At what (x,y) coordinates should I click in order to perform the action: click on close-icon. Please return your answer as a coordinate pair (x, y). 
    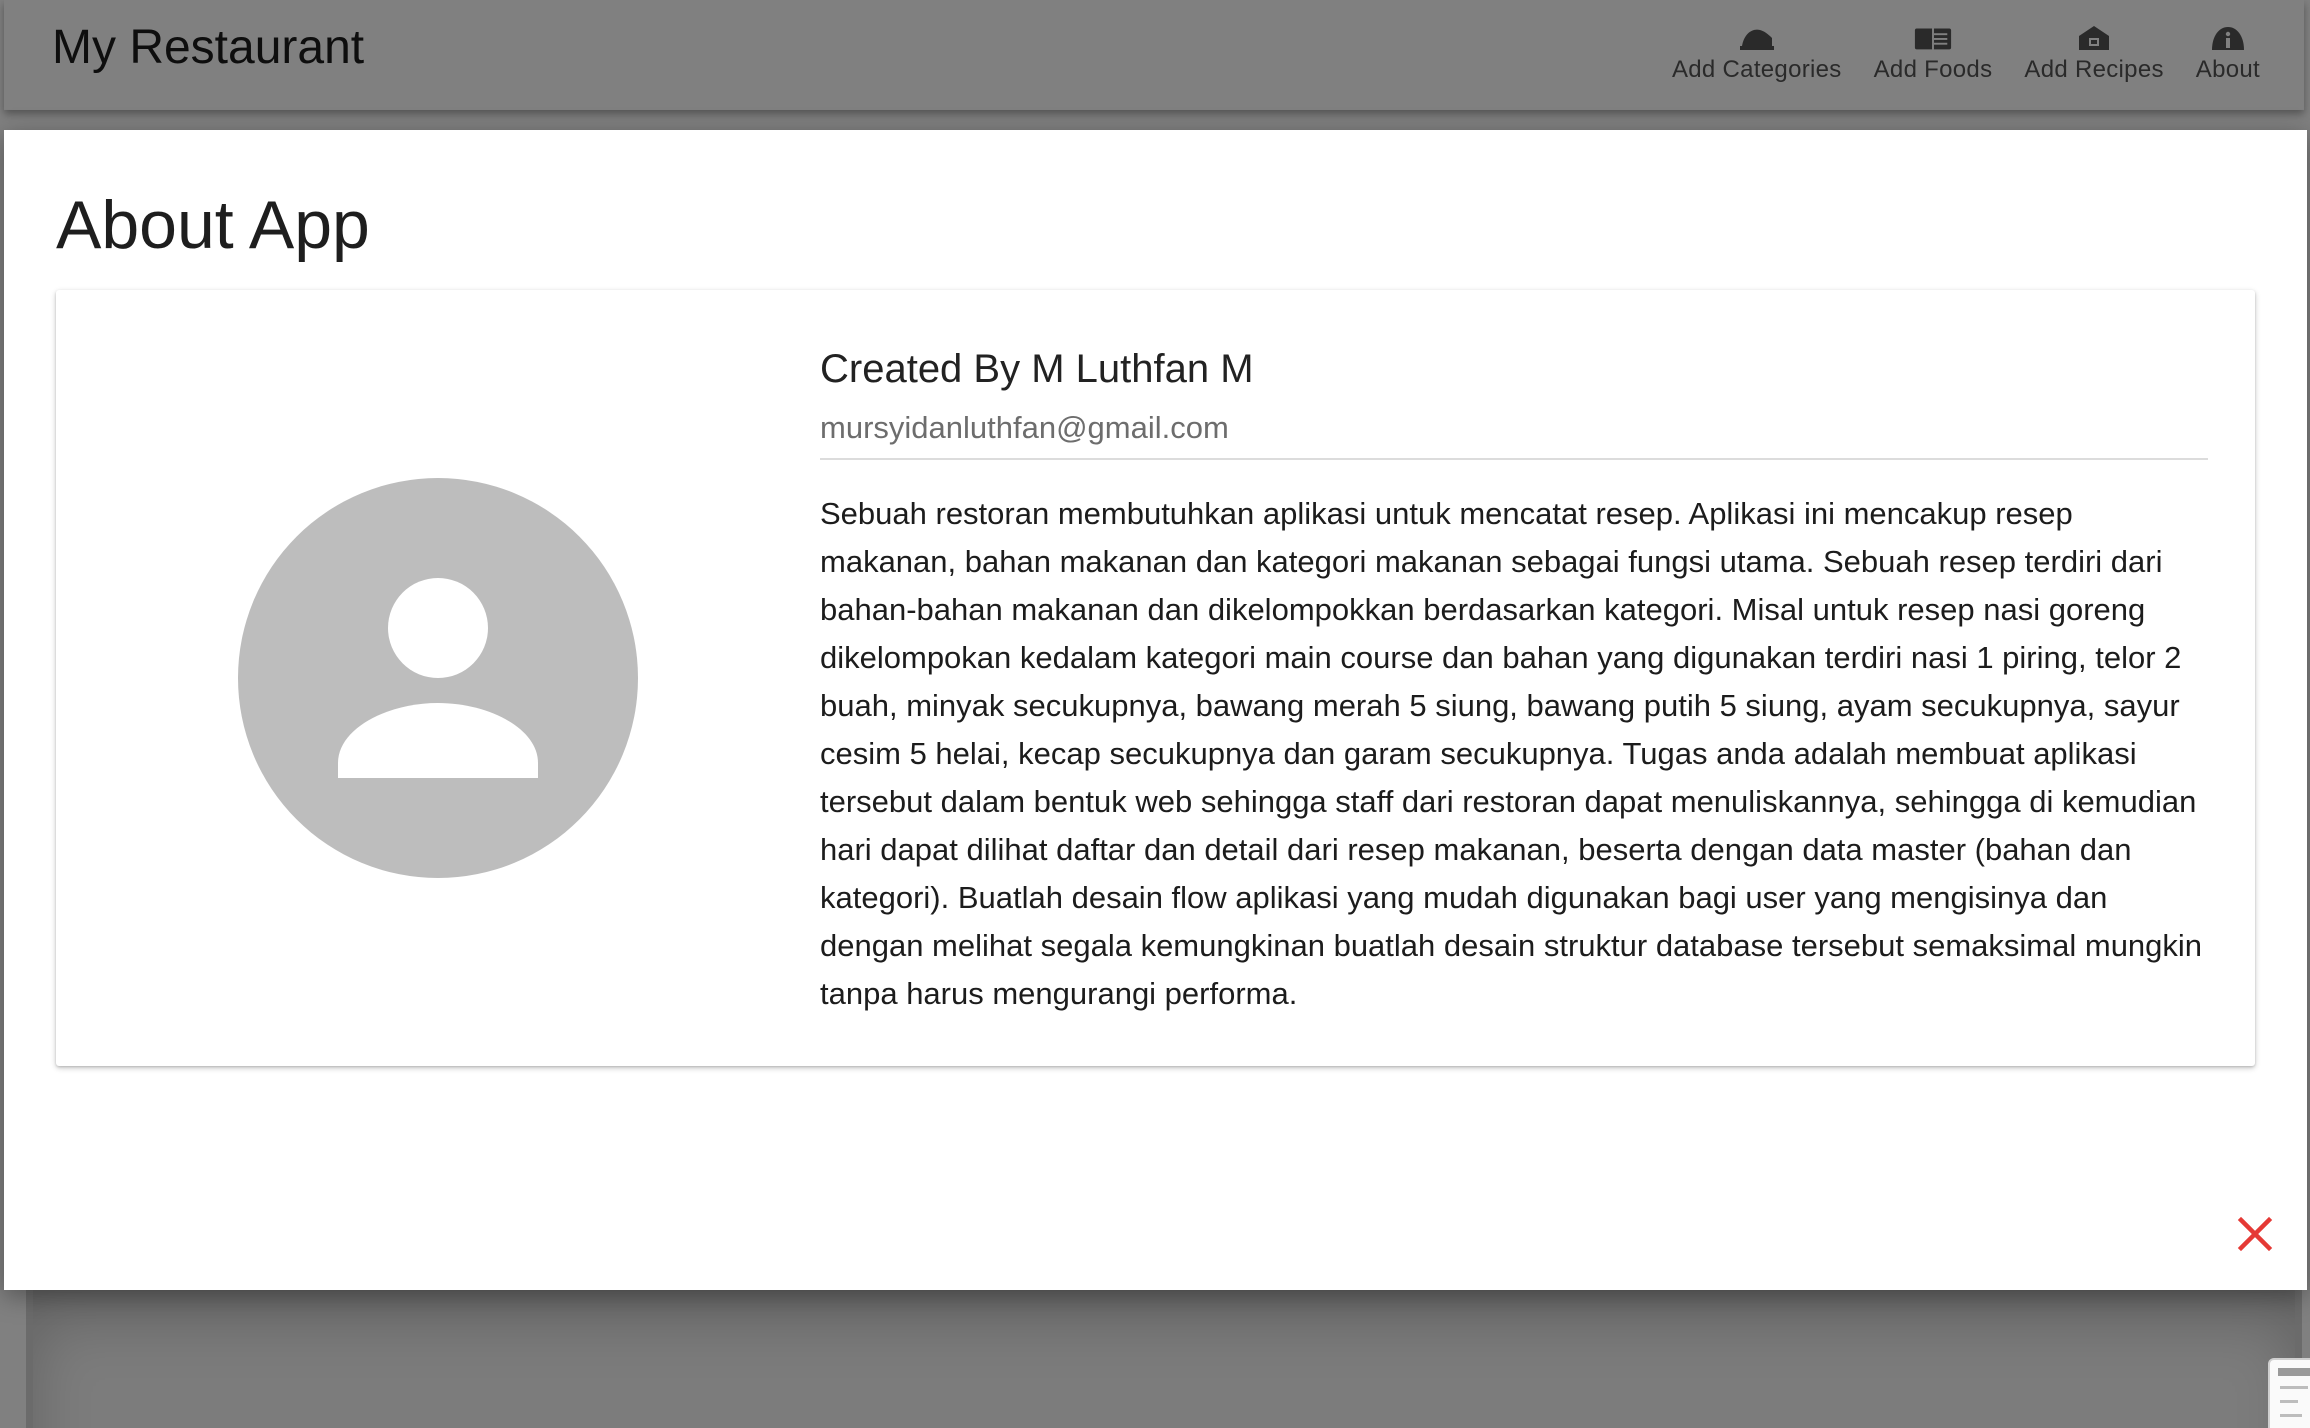
    Looking at the image, I should click on (2255, 1234).